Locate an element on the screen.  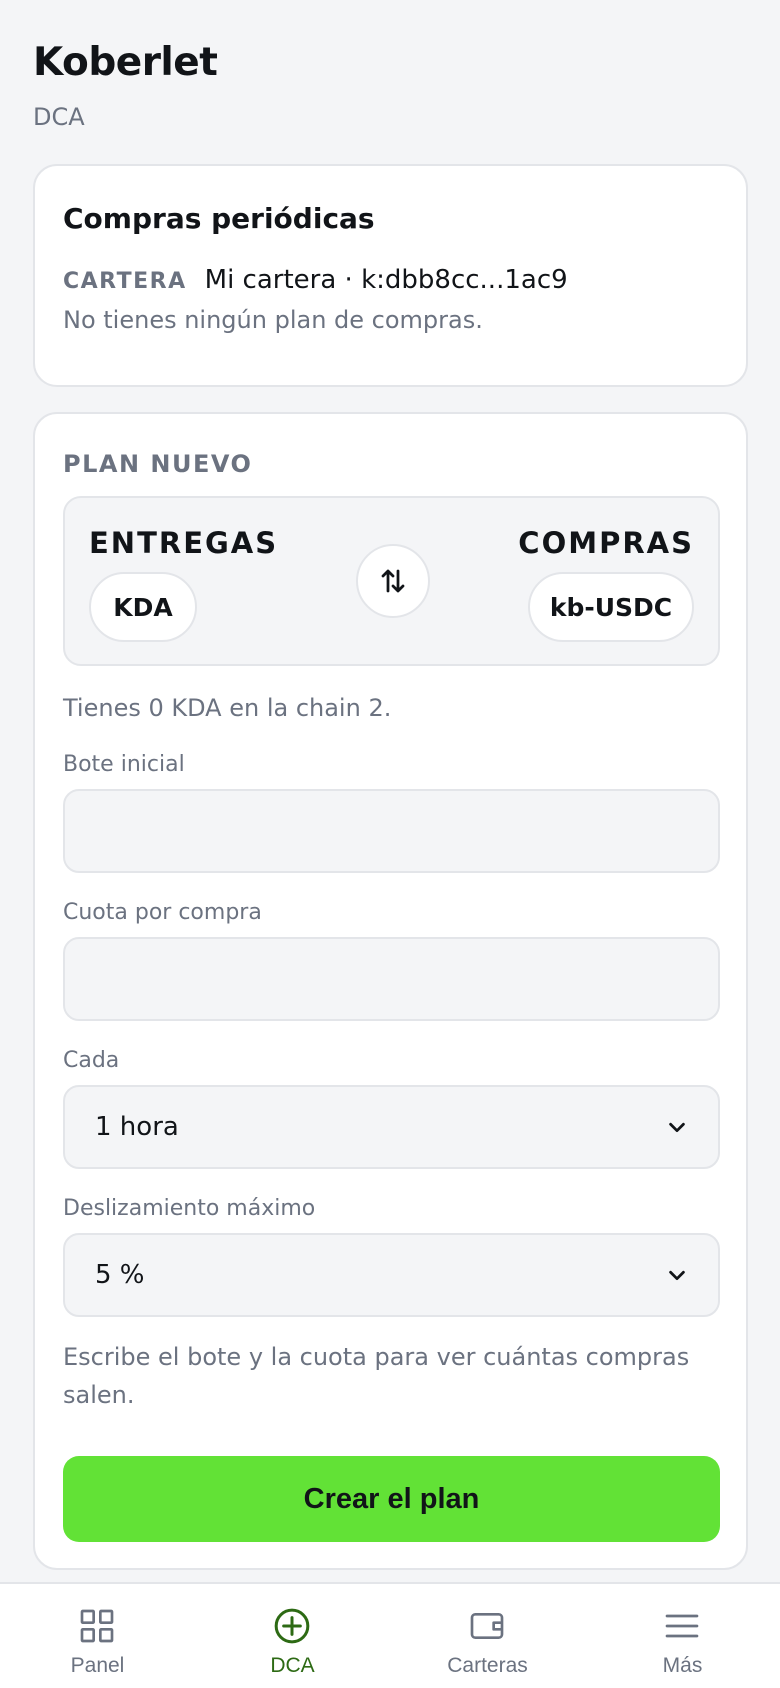
slippage-label: Deslizamiento máximo is located at coordinates (189, 1208).